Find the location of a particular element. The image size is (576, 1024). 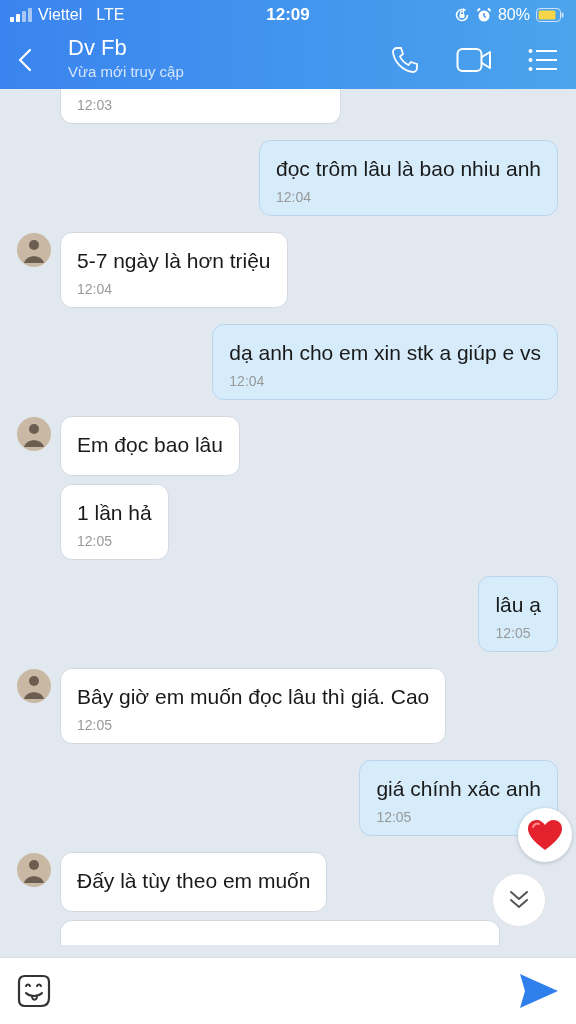

heart-icon is located at coordinates (545, 835).